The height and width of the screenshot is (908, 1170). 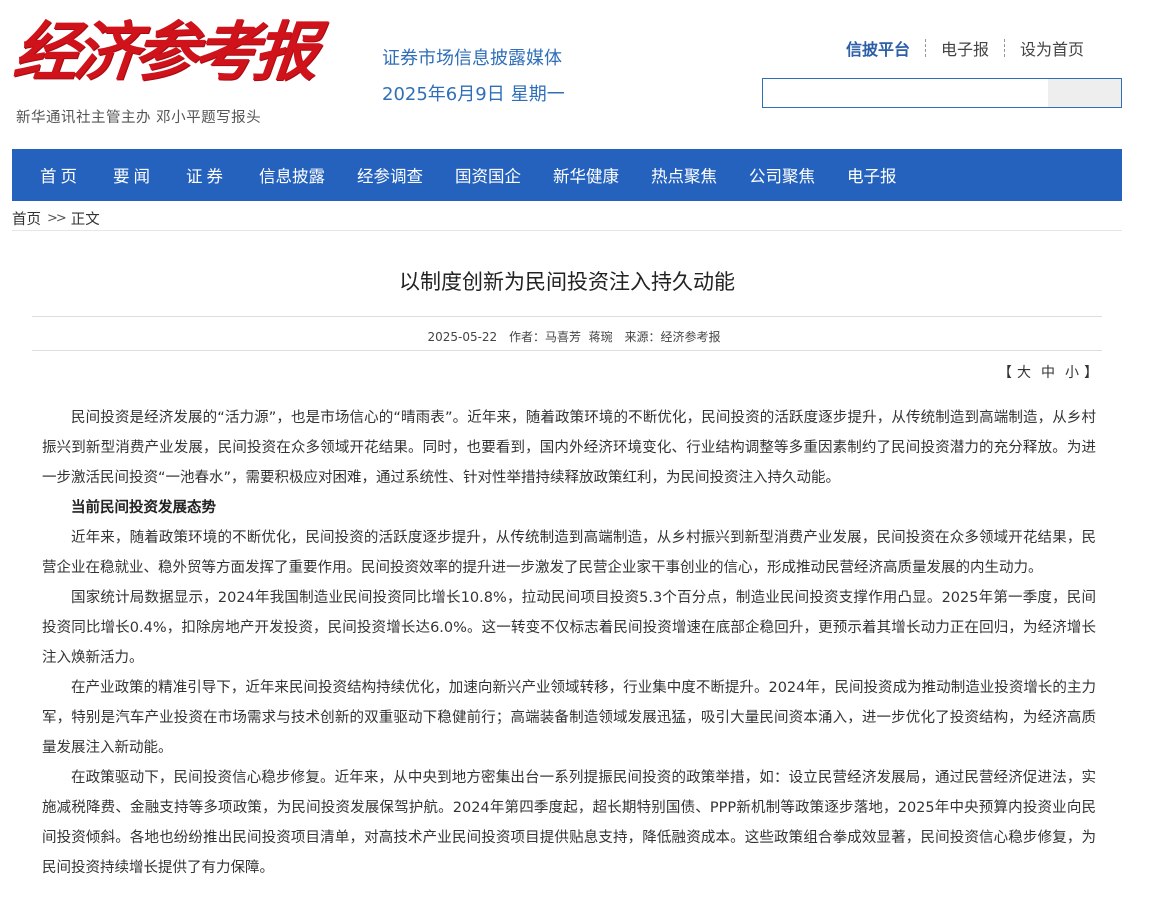 I want to click on tagline: 证券市场信息披露媒体, so click(x=472, y=58).